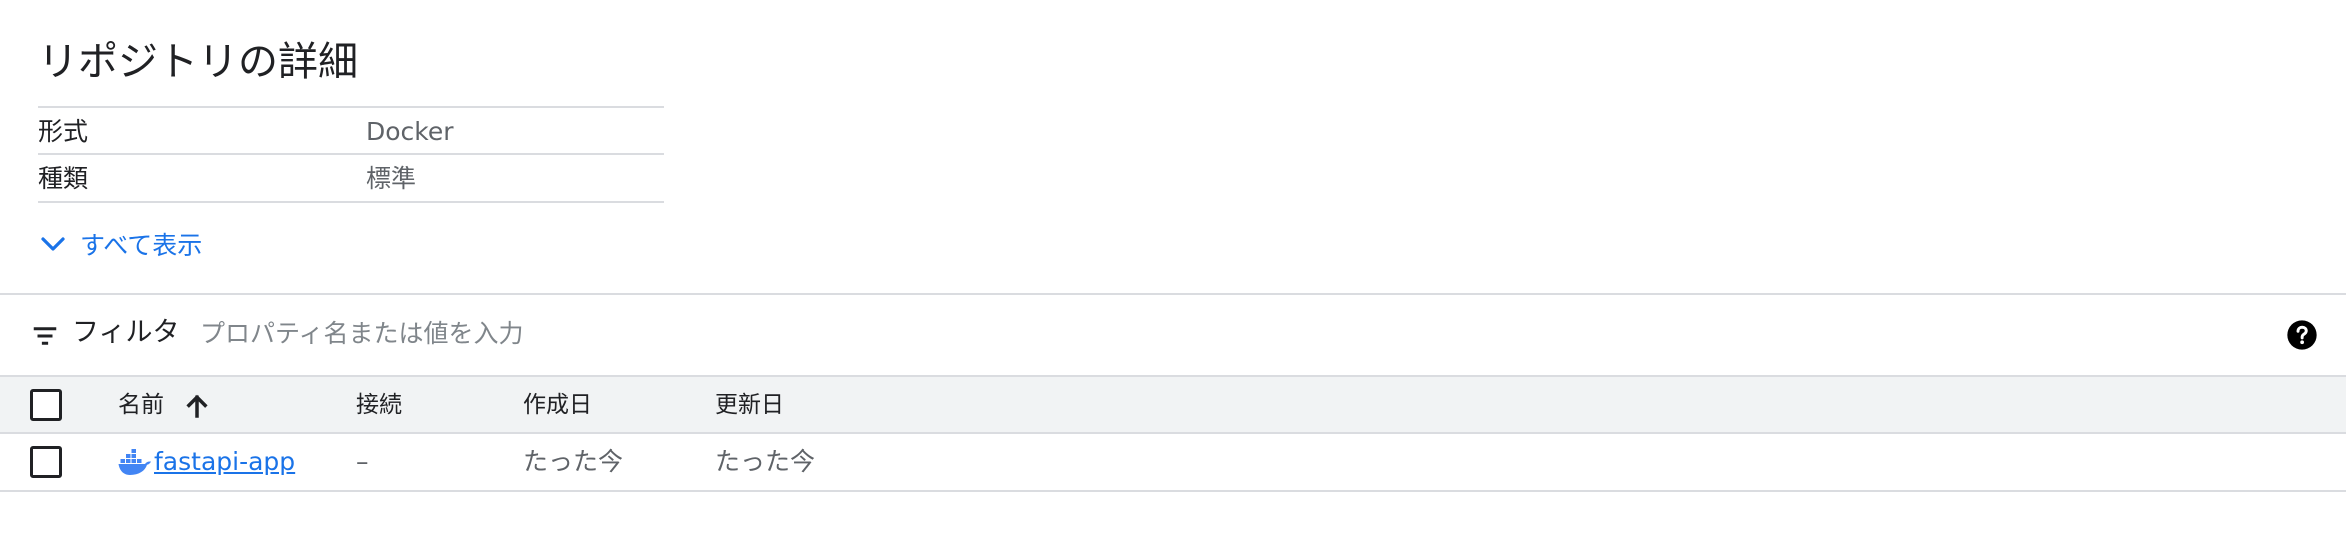 This screenshot has height=556, width=2346. I want to click on details-title: リポジトリの詳細, so click(198, 62).